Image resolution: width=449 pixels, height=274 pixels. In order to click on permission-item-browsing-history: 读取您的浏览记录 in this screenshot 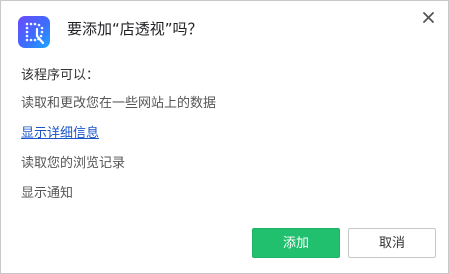, I will do `click(73, 163)`.